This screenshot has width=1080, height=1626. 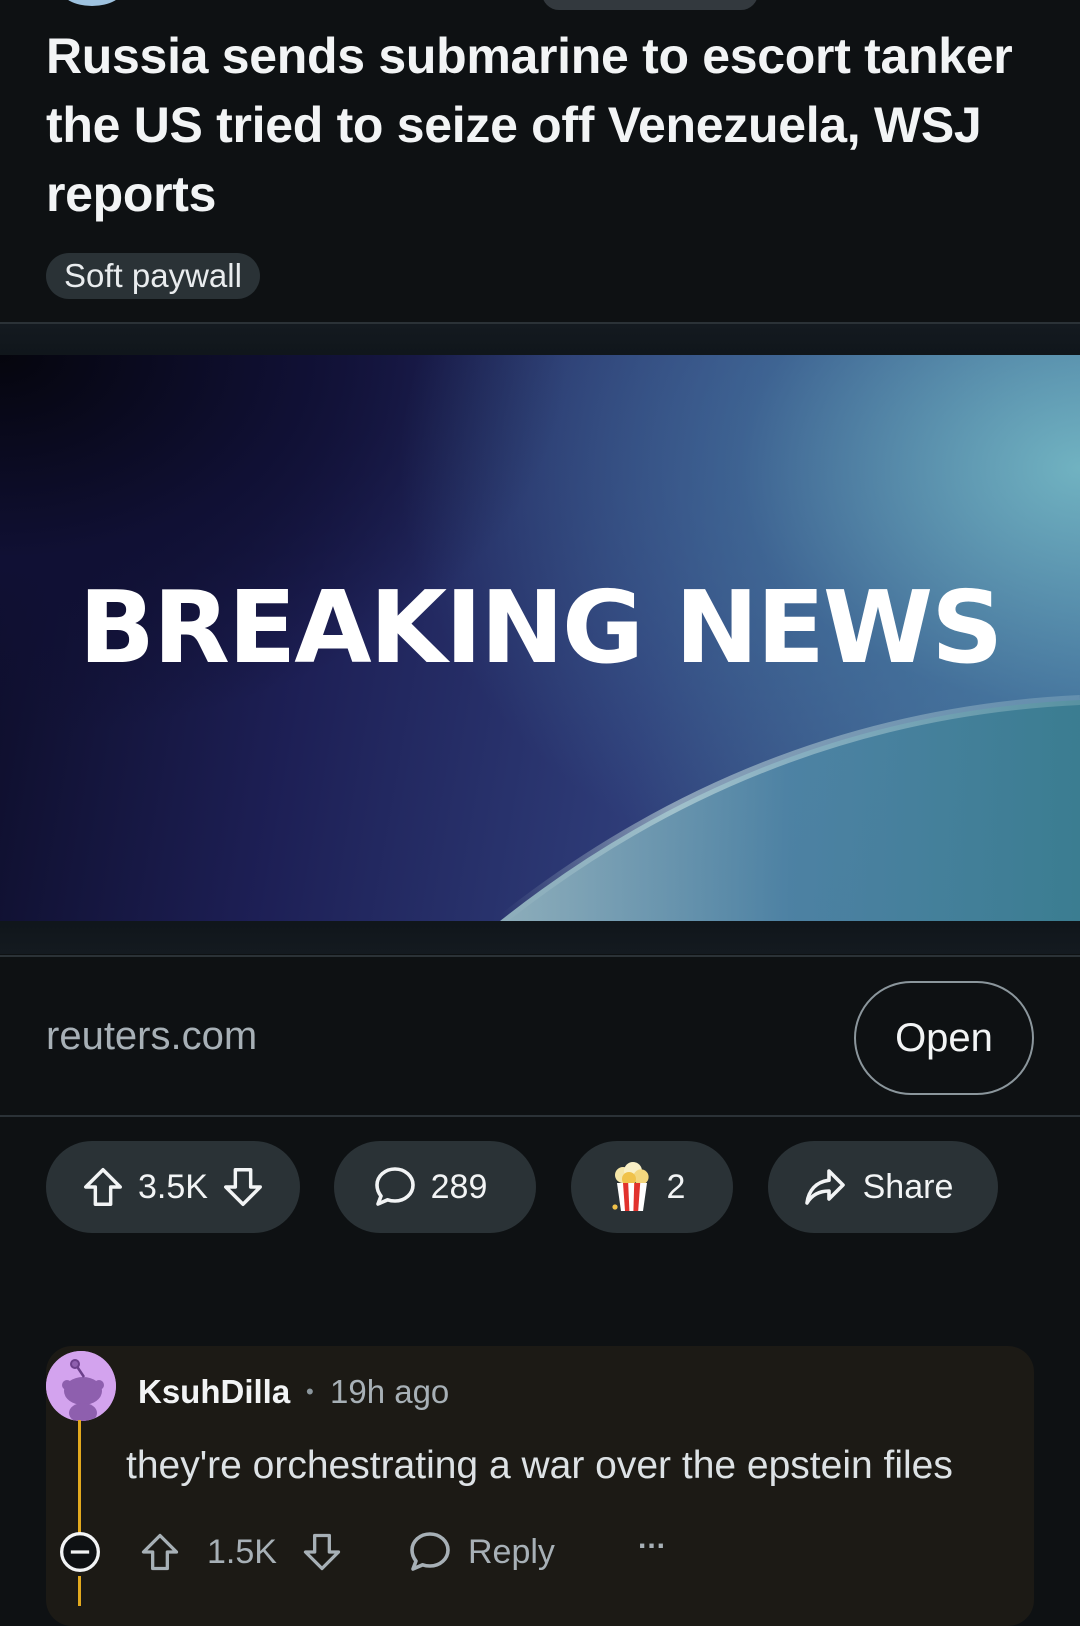 I want to click on share-button: Share, so click(x=883, y=1187).